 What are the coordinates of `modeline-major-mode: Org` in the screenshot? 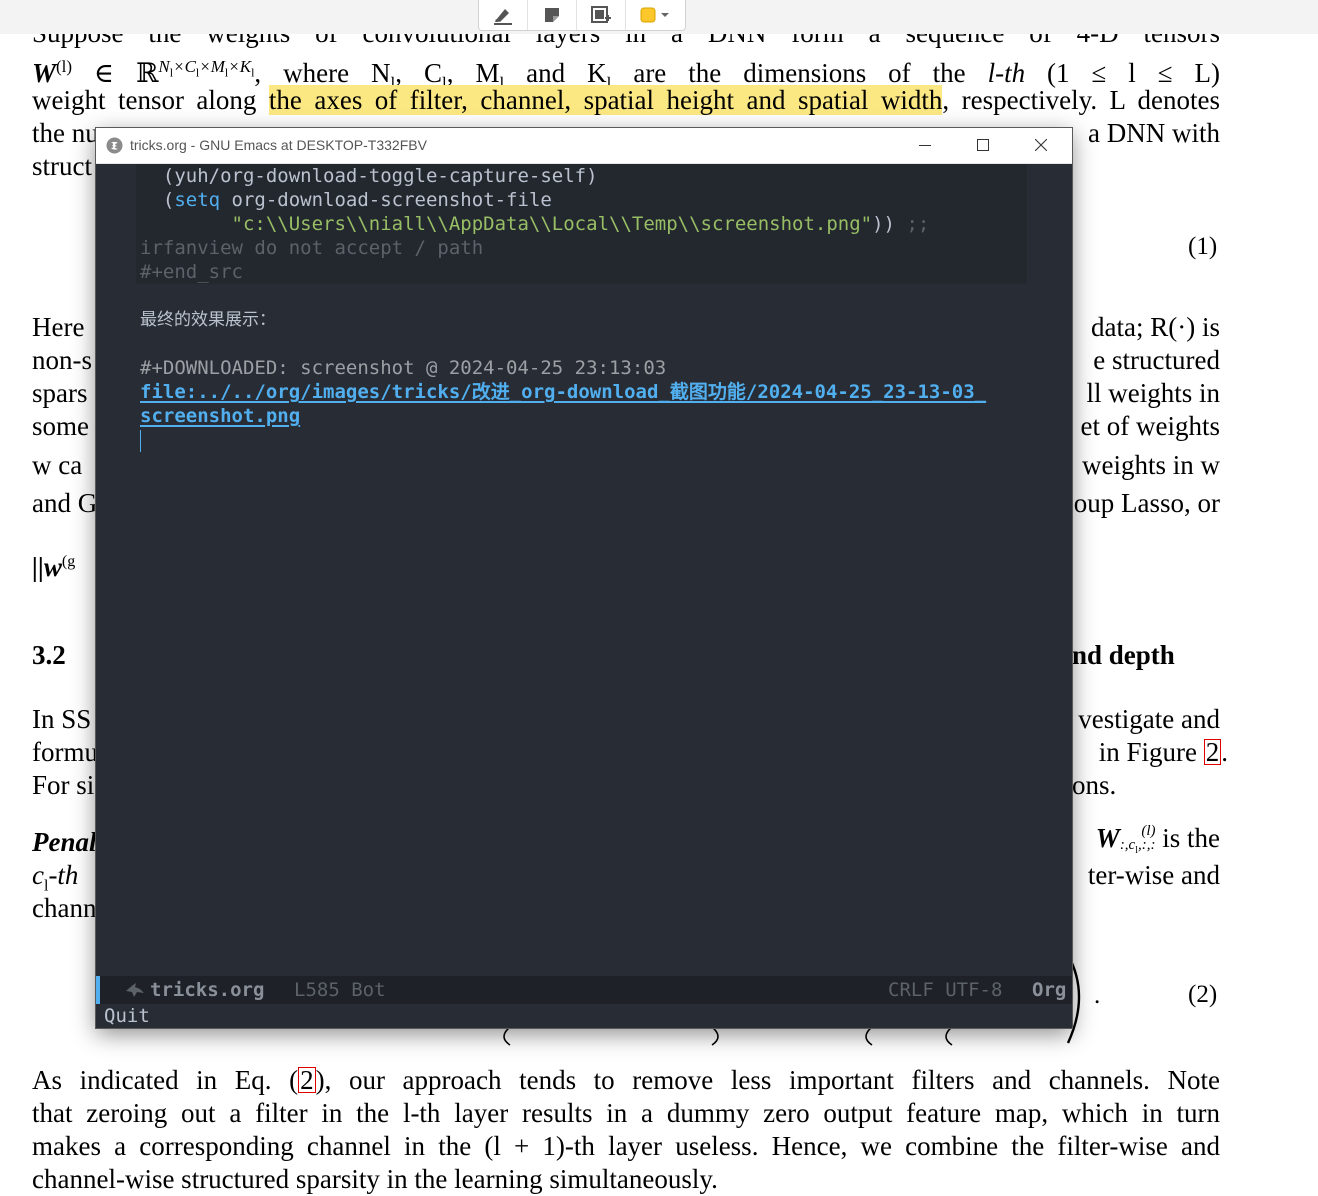 It's located at (1049, 990).